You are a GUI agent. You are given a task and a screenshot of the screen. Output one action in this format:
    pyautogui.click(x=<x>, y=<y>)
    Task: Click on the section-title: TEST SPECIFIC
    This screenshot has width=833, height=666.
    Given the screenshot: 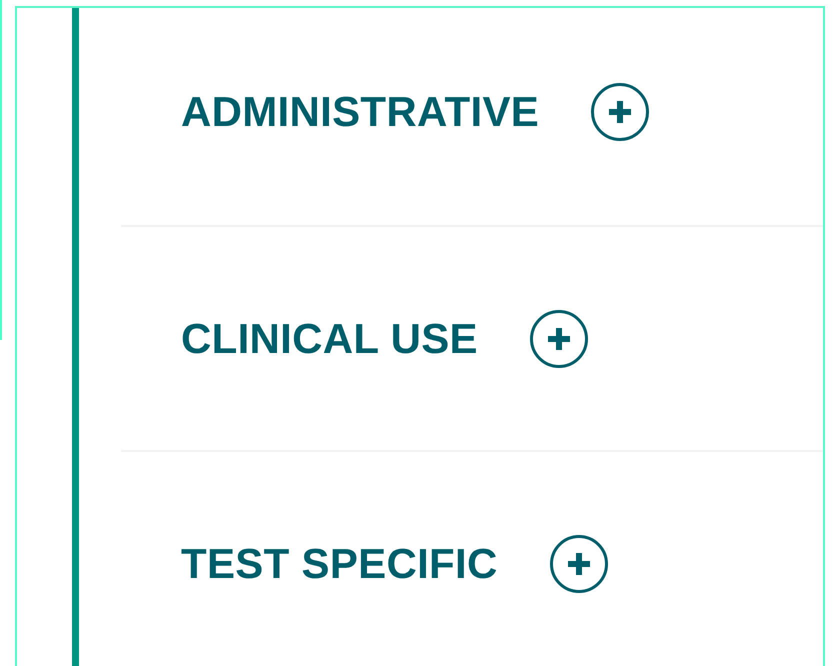 What is the action you would take?
    pyautogui.click(x=339, y=564)
    